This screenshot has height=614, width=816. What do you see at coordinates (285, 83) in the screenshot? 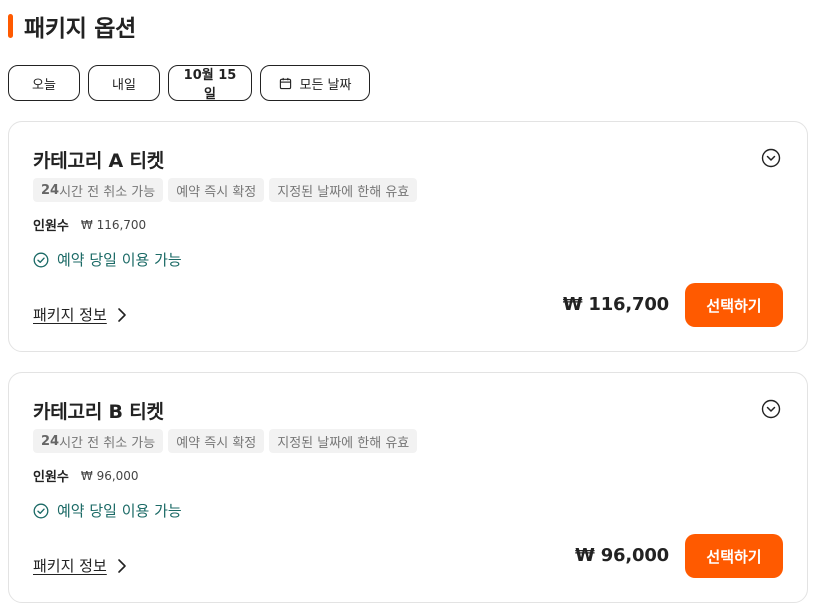
I see `calendar-icon` at bounding box center [285, 83].